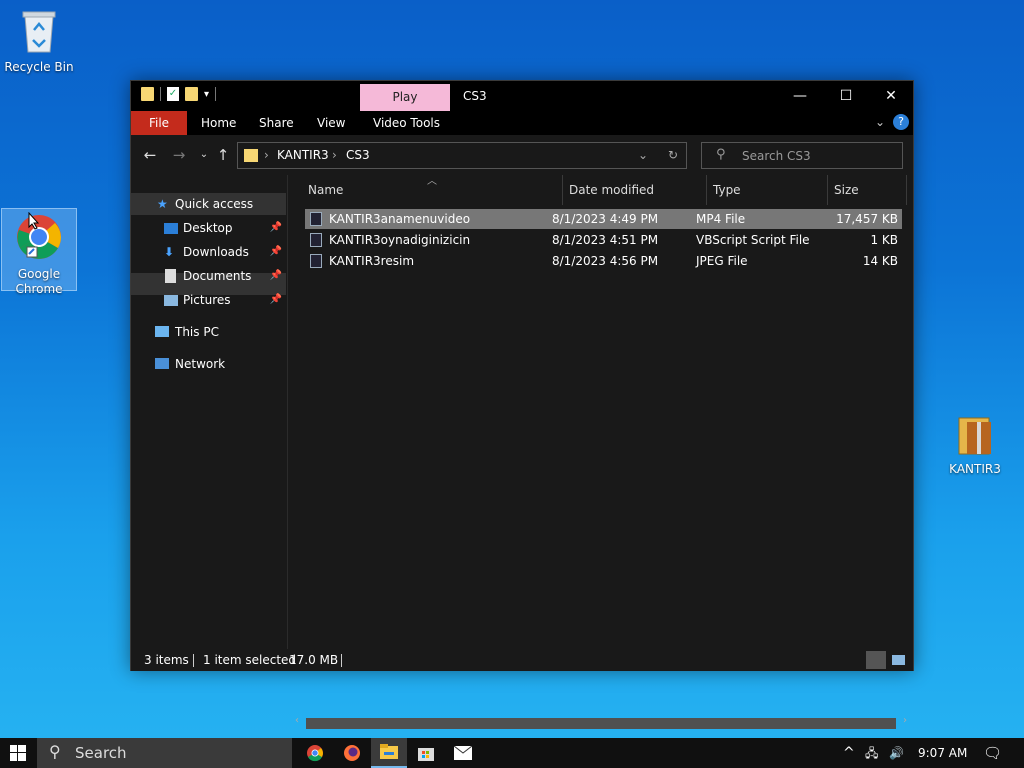 The width and height of the screenshot is (1024, 768). What do you see at coordinates (314, 660) in the screenshot?
I see `status-size: 17.0 MB` at bounding box center [314, 660].